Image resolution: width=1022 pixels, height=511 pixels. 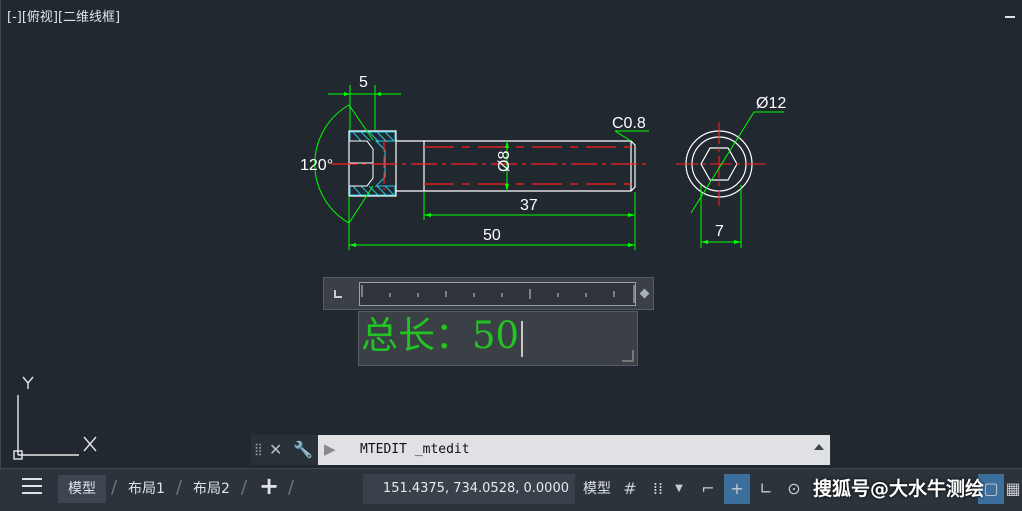 I want to click on menu-icon, so click(x=32, y=486).